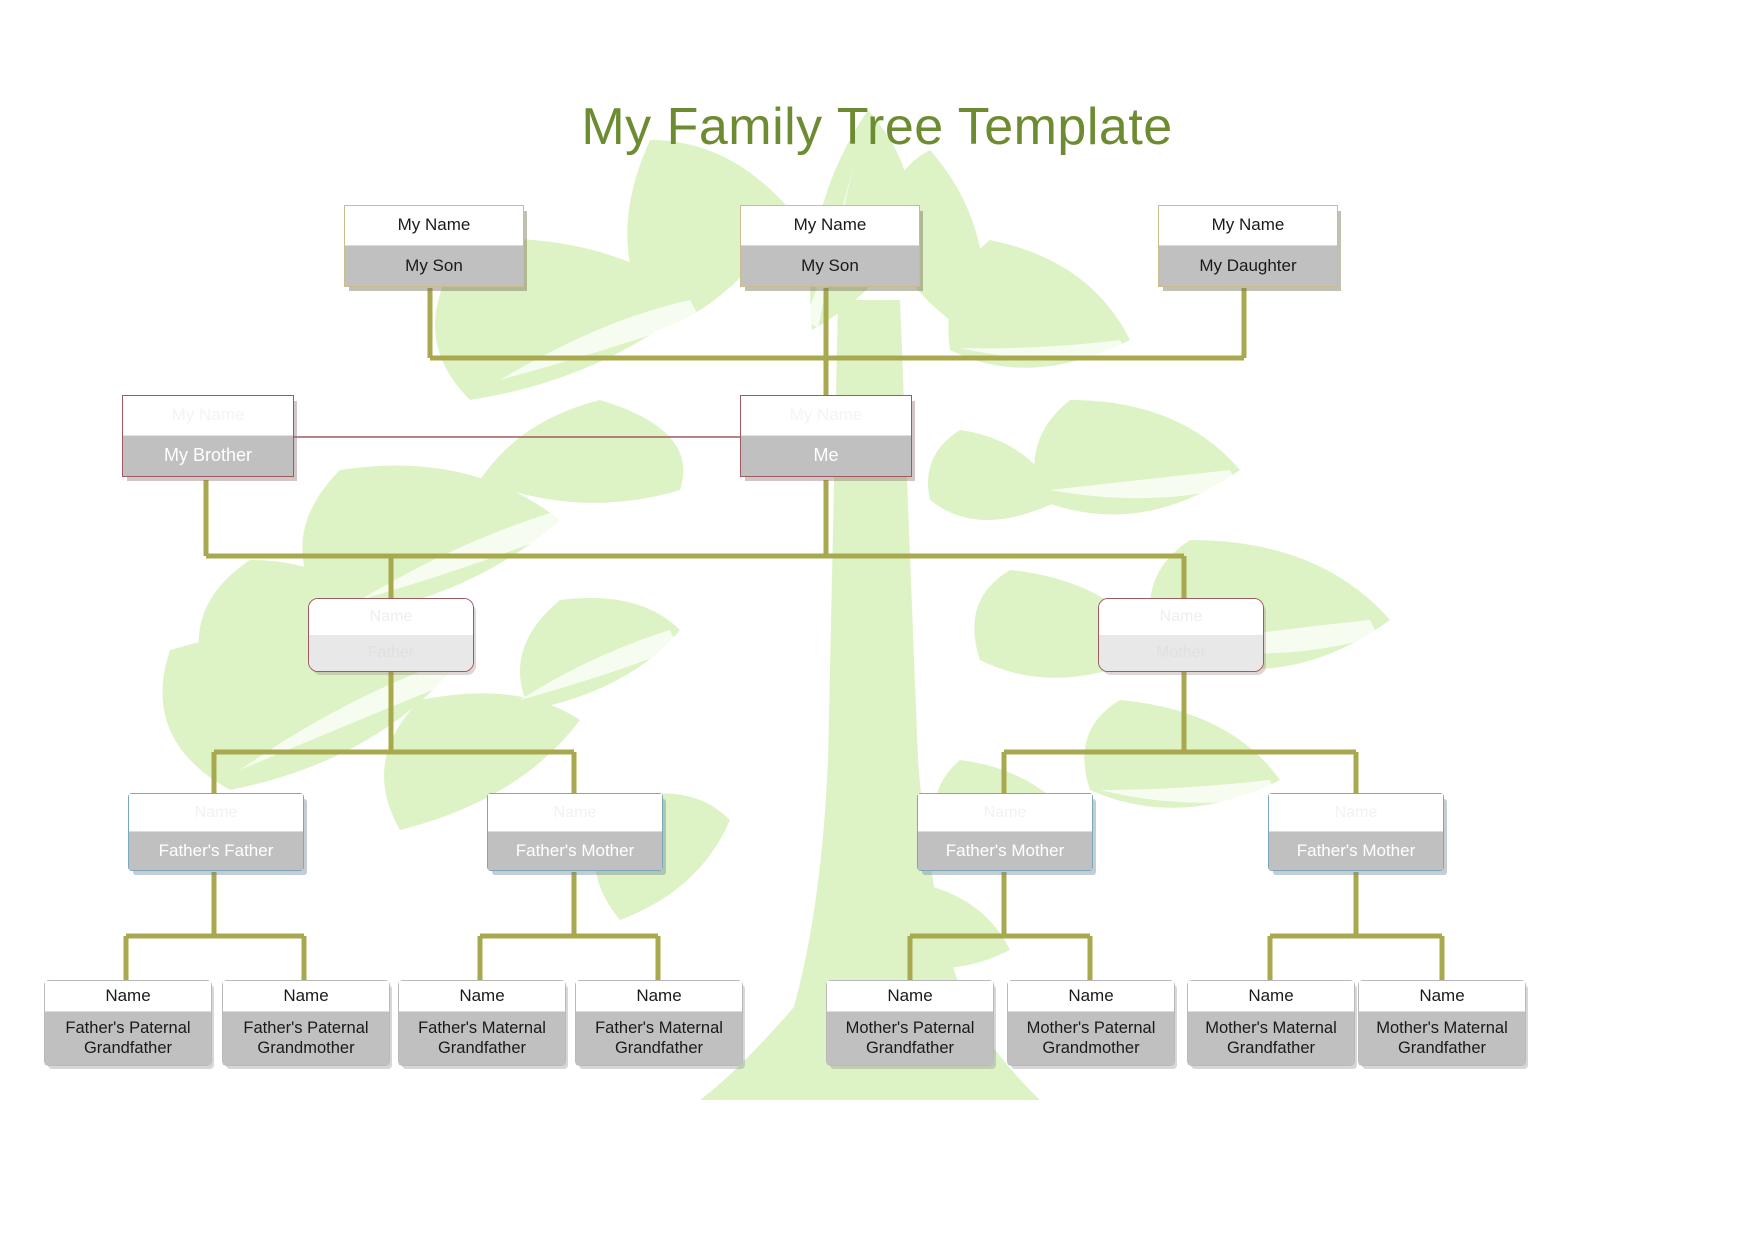  Describe the element at coordinates (826, 456) in the screenshot. I see `node-role-label: Me` at that location.